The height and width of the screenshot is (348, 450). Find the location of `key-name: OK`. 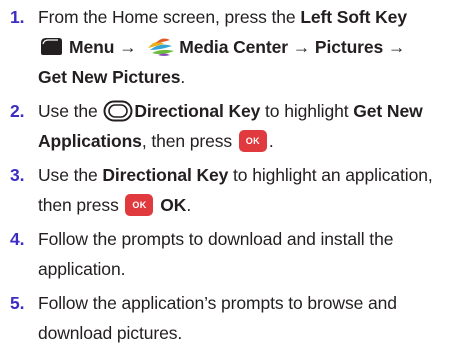

key-name: OK is located at coordinates (173, 205).